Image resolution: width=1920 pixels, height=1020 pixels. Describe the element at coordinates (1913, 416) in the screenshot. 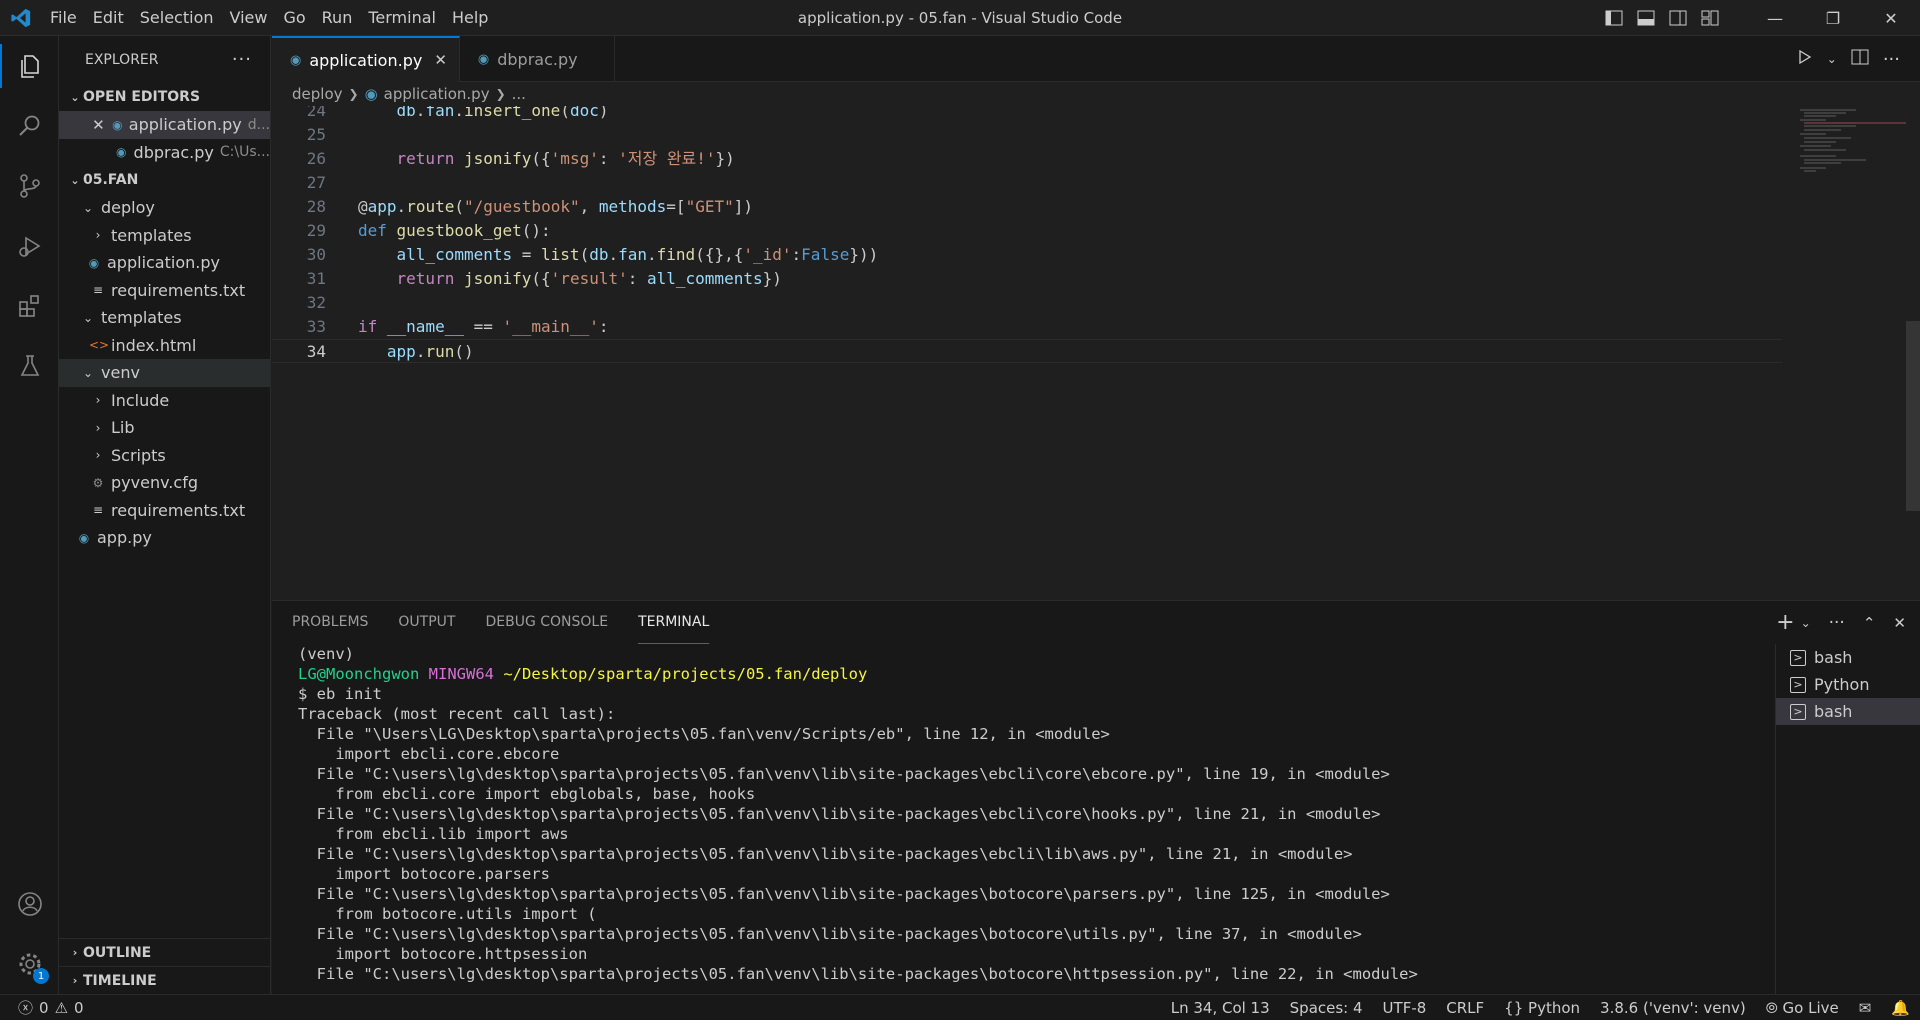

I see `editor-scrollbar` at that location.